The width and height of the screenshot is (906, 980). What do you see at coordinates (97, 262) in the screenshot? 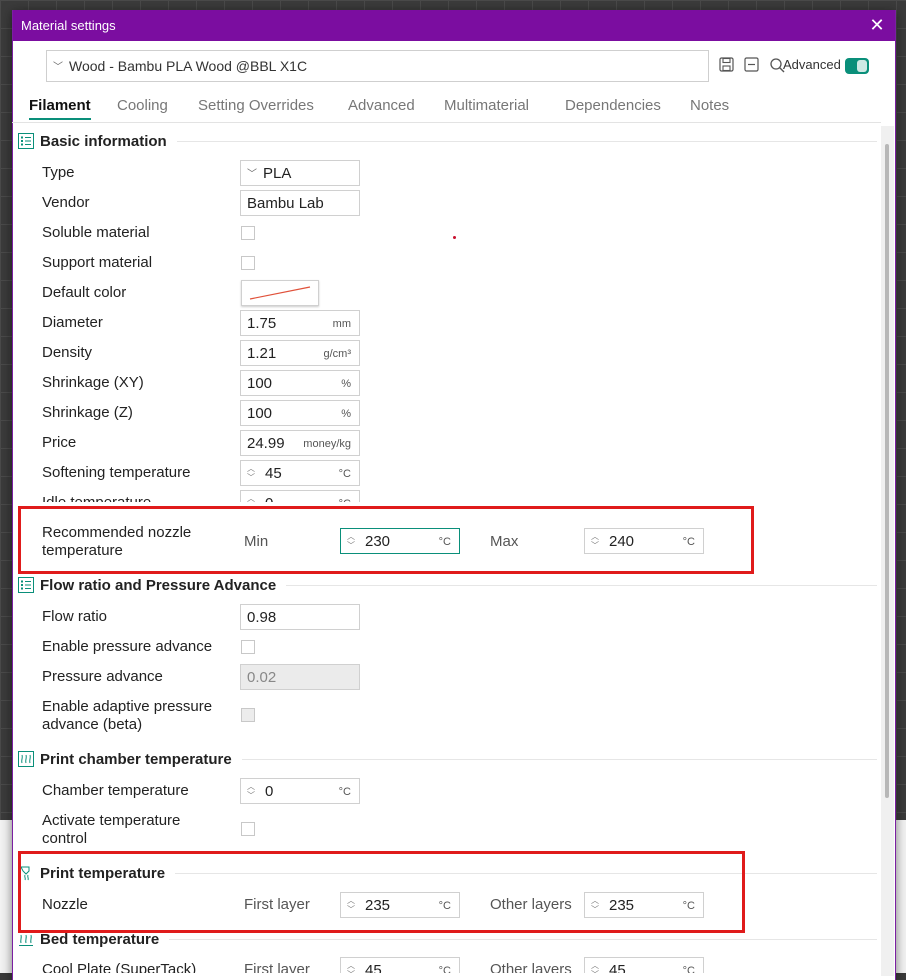
I see `support-label: Support material` at bounding box center [97, 262].